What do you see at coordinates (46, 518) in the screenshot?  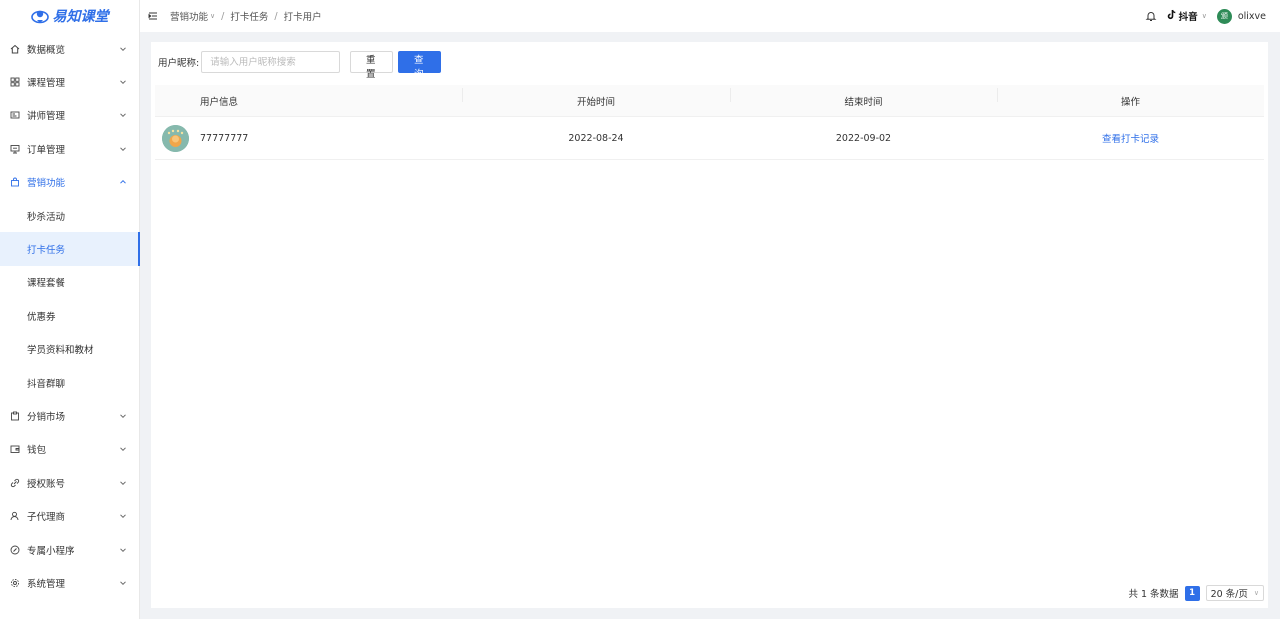 I see `sidebar-item-label: 子代理商` at bounding box center [46, 518].